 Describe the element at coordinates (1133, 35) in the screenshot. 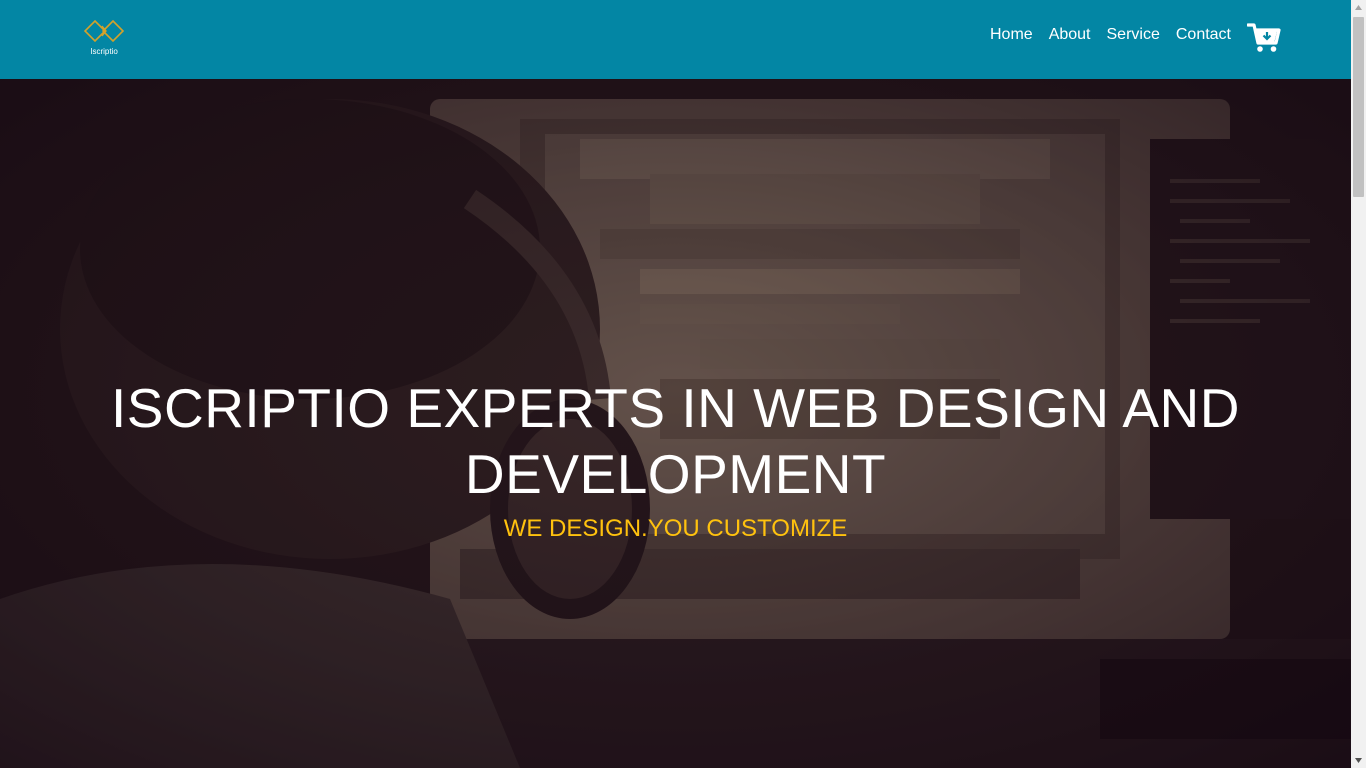

I see `nav-service-link: Service` at that location.